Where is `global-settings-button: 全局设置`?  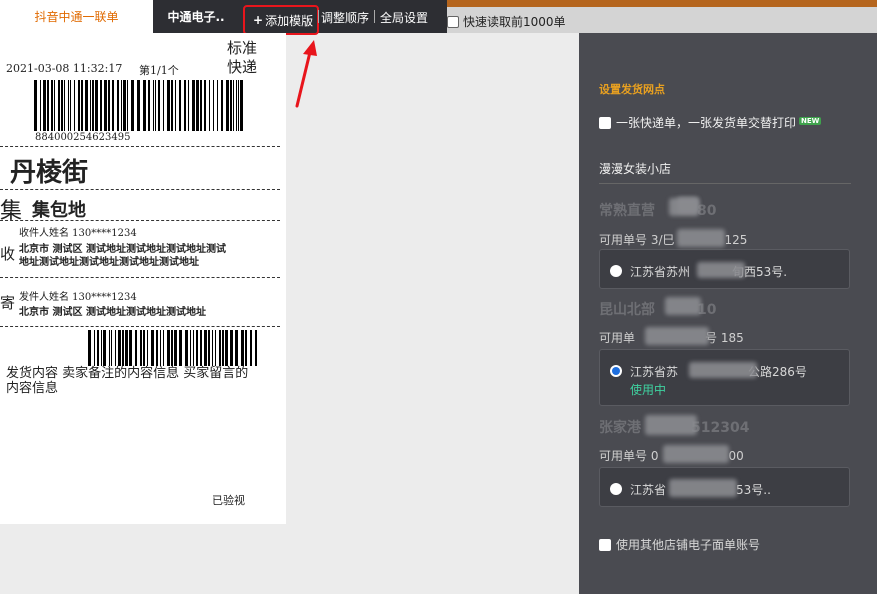
global-settings-button: 全局设置 is located at coordinates (404, 17).